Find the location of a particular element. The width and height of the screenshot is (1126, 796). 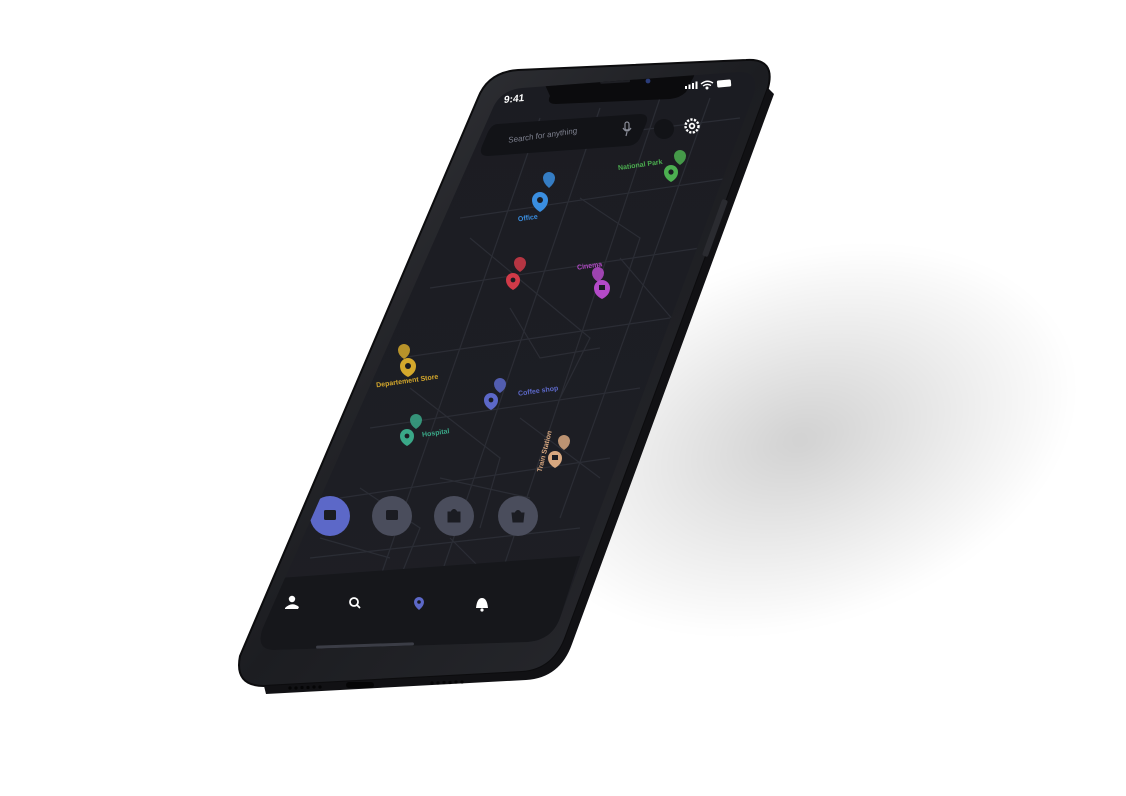

location-circle-button is located at coordinates (664, 129).